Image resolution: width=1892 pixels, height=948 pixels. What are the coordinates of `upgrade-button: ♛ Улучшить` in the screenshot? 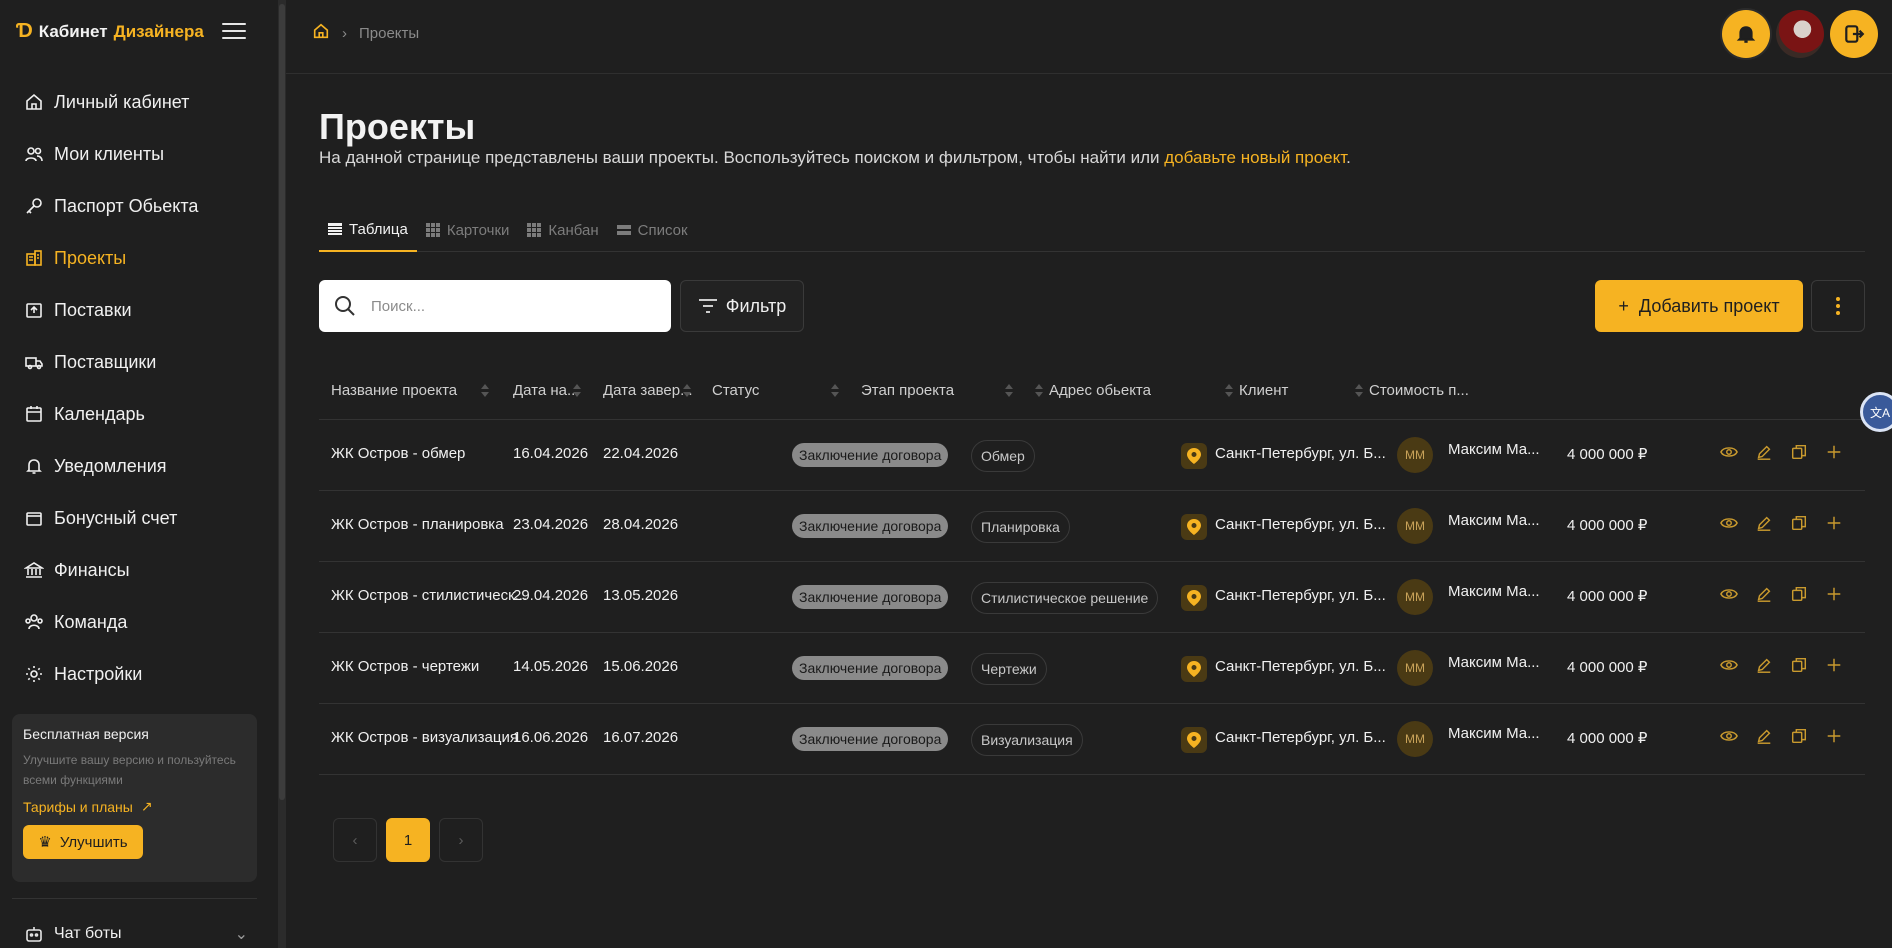 It's located at (83, 842).